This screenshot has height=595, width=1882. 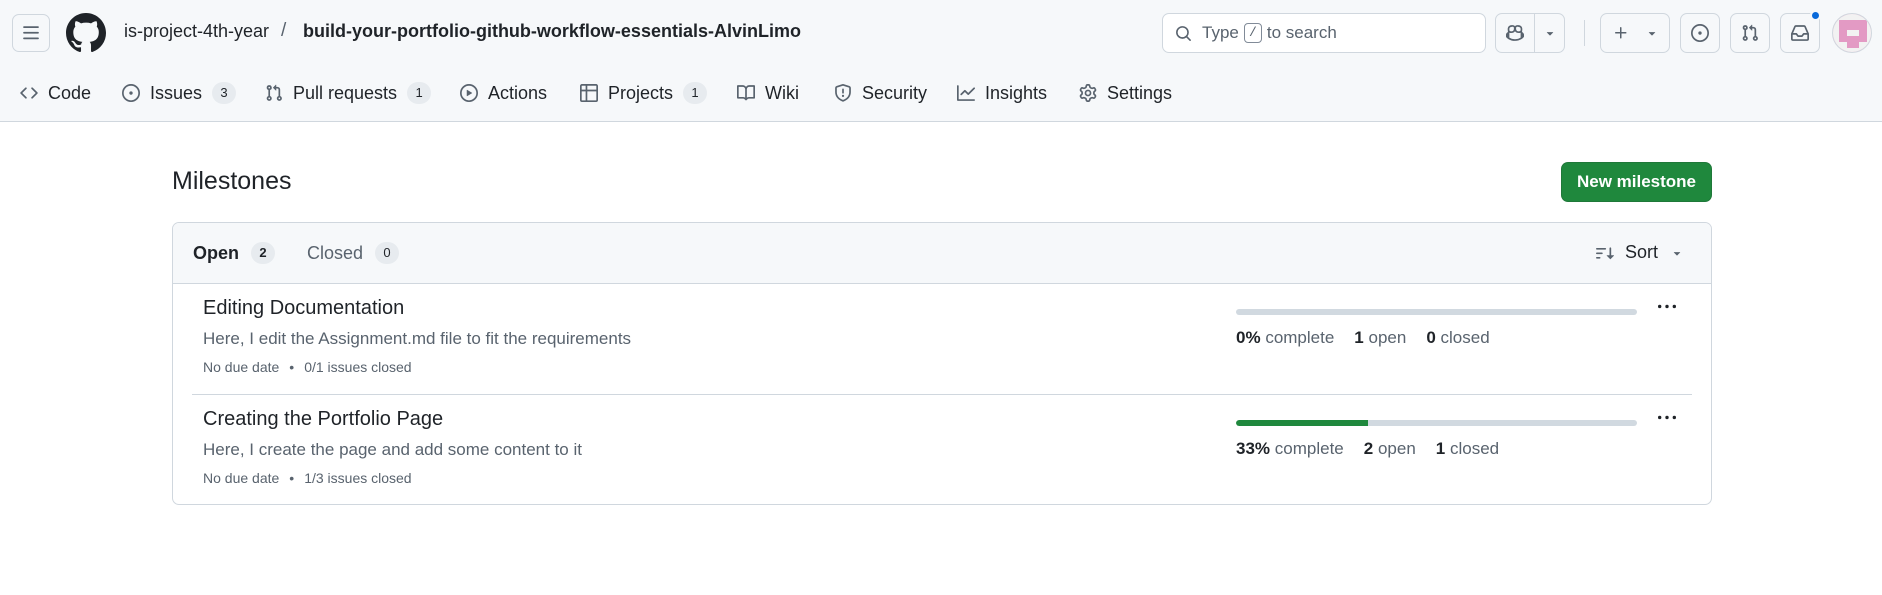 What do you see at coordinates (1359, 337) in the screenshot?
I see `milestone-open-number: 1` at bounding box center [1359, 337].